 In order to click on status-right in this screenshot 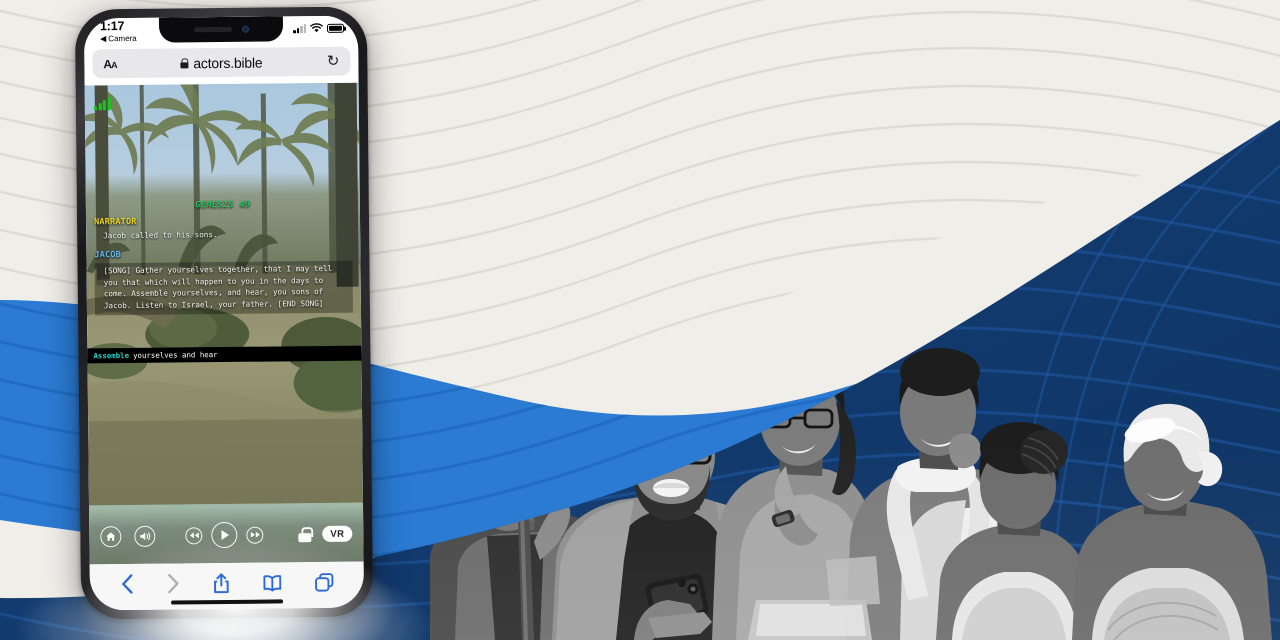, I will do `click(319, 26)`.